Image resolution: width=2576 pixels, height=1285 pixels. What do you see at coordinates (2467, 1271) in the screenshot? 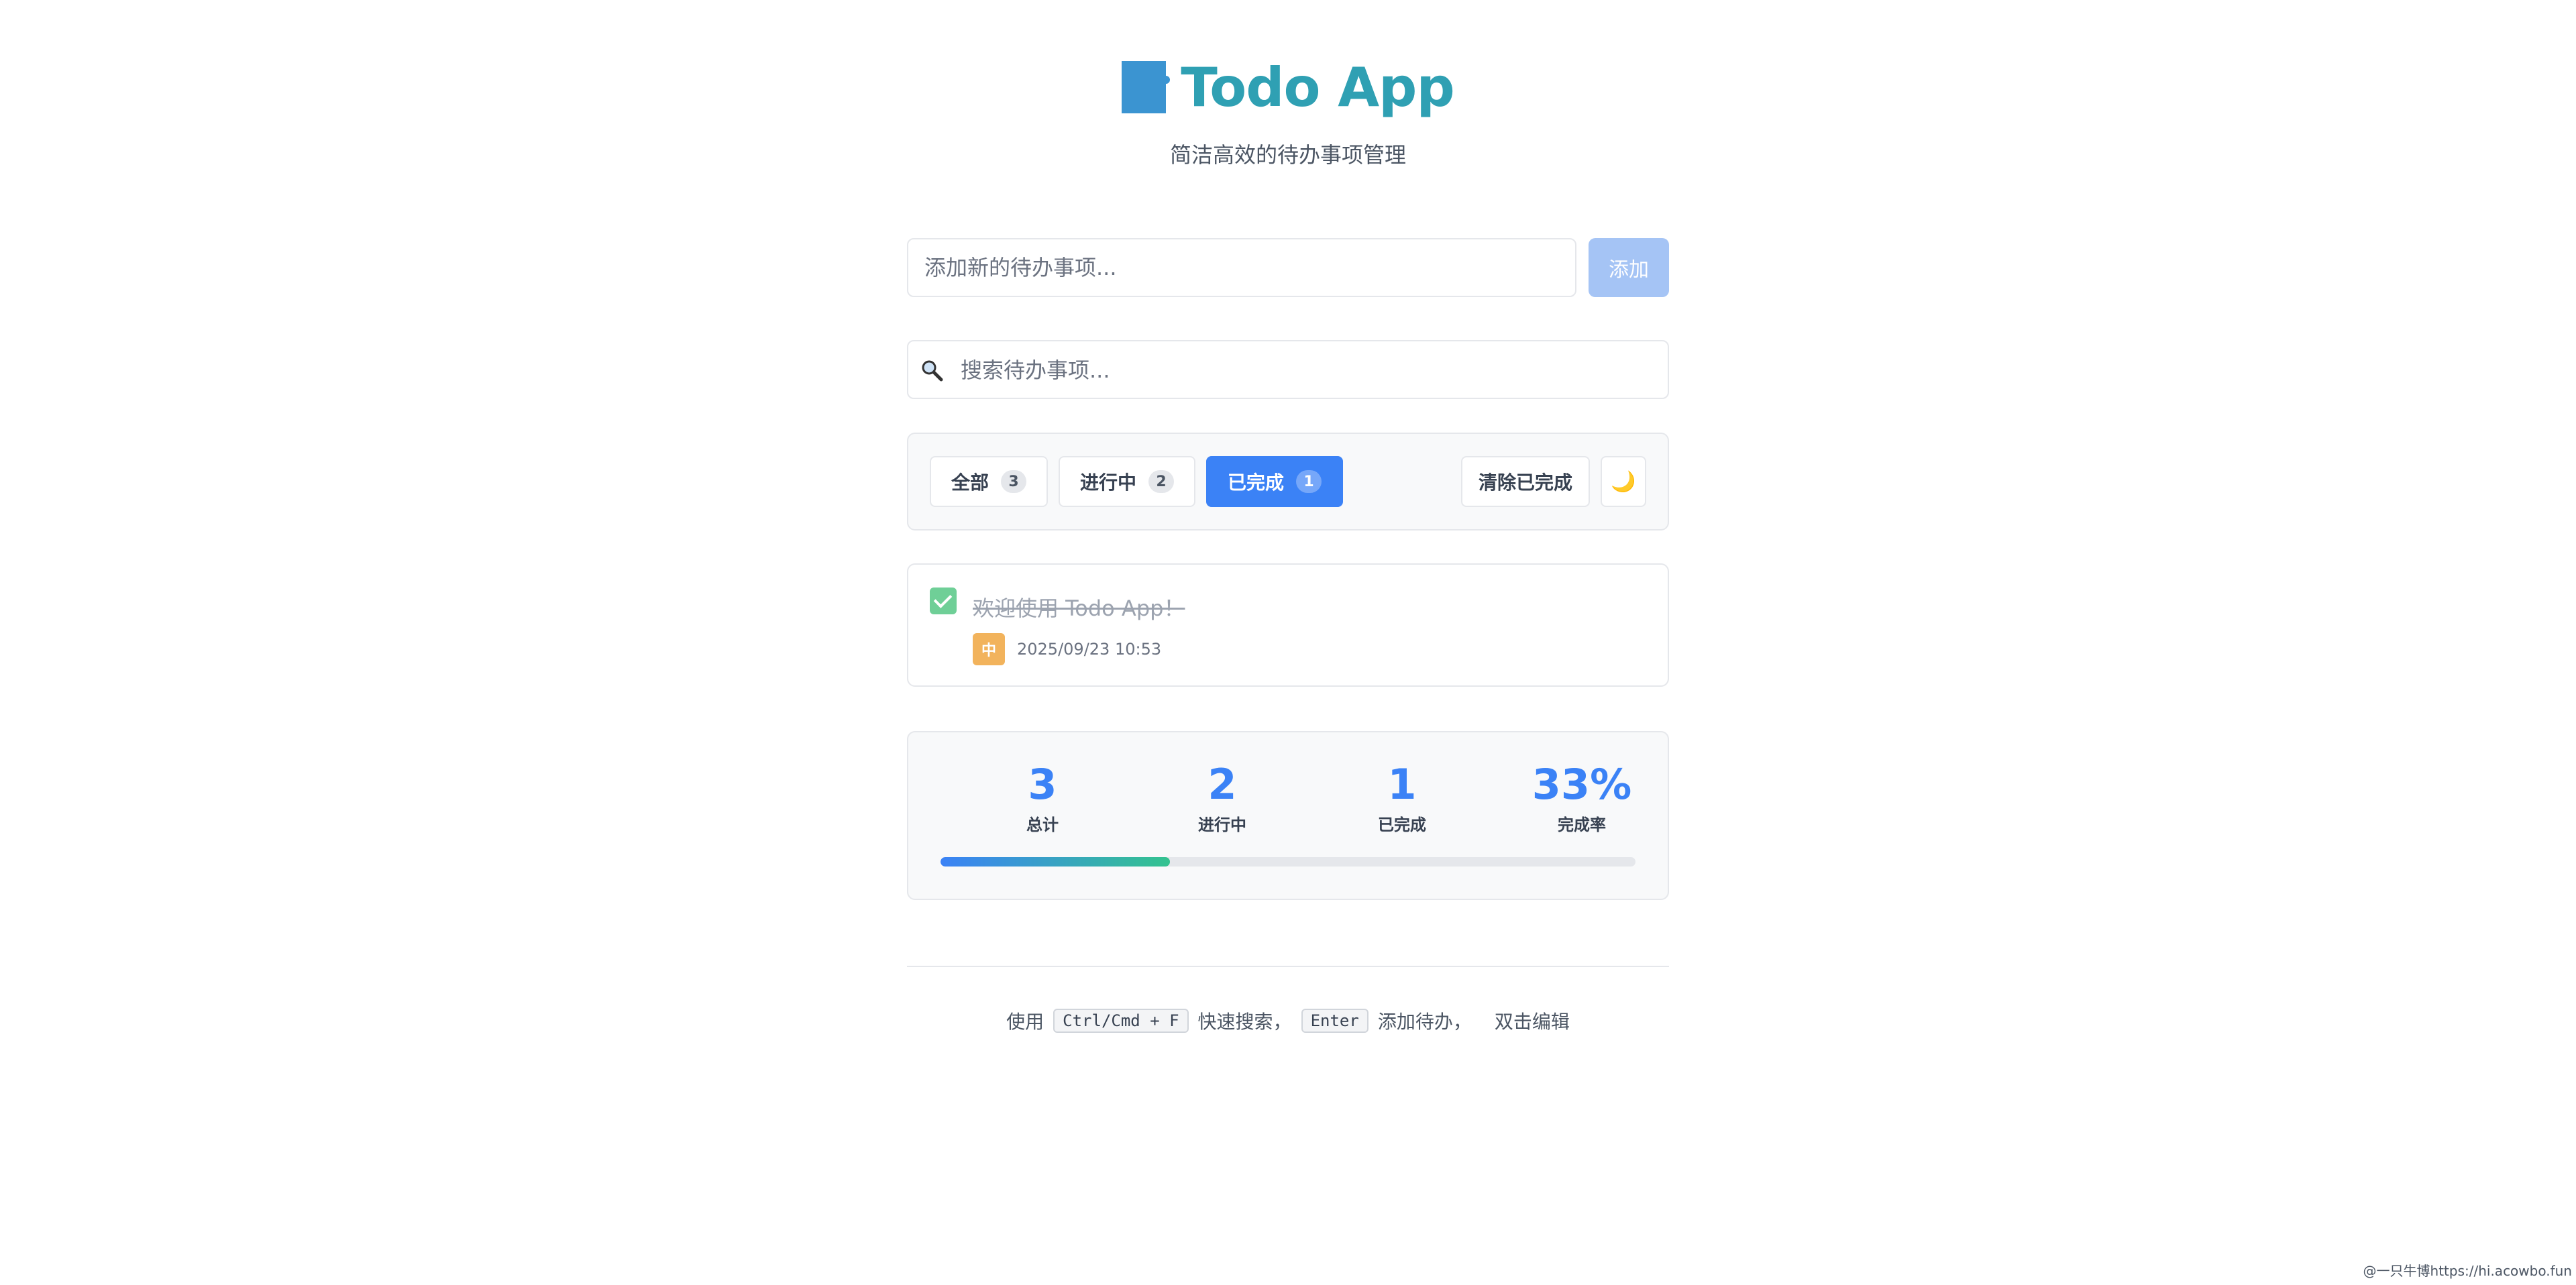
I see `watermark: @一只牛博https://hi.acowbo.fun` at bounding box center [2467, 1271].